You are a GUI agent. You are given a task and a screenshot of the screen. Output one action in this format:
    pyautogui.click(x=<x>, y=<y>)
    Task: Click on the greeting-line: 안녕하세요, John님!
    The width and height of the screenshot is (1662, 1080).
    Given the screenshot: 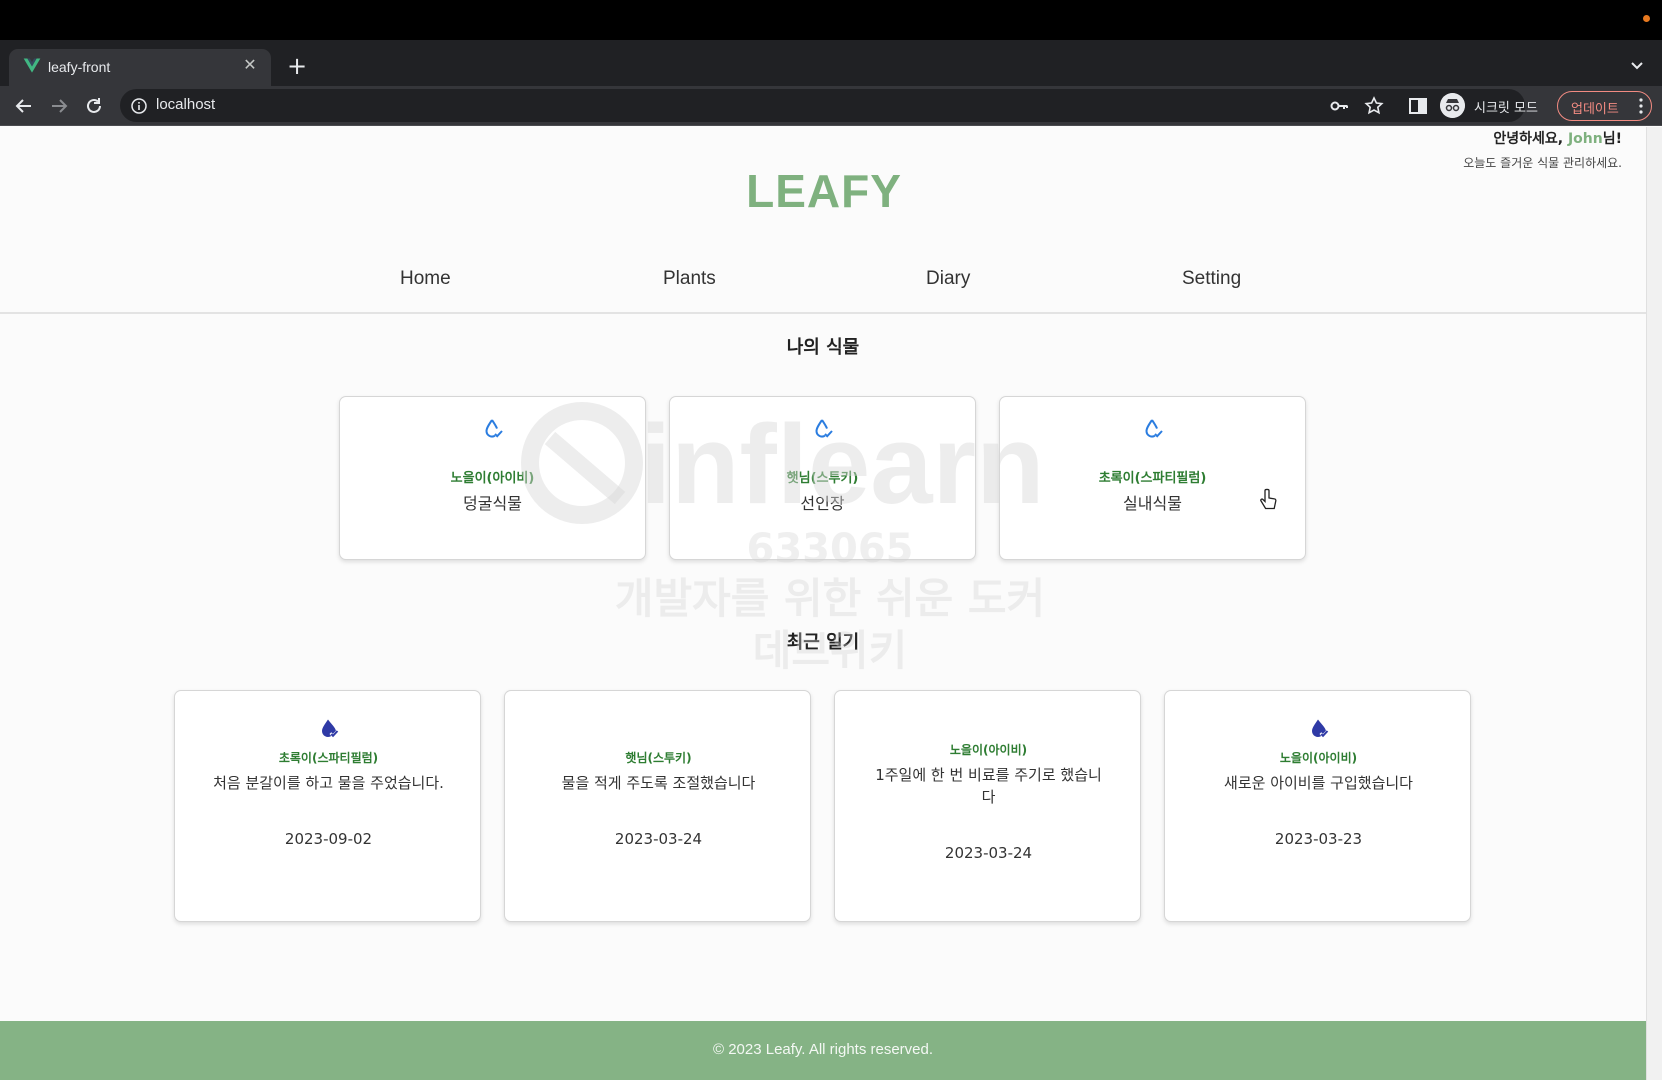 What is the action you would take?
    pyautogui.click(x=1542, y=138)
    